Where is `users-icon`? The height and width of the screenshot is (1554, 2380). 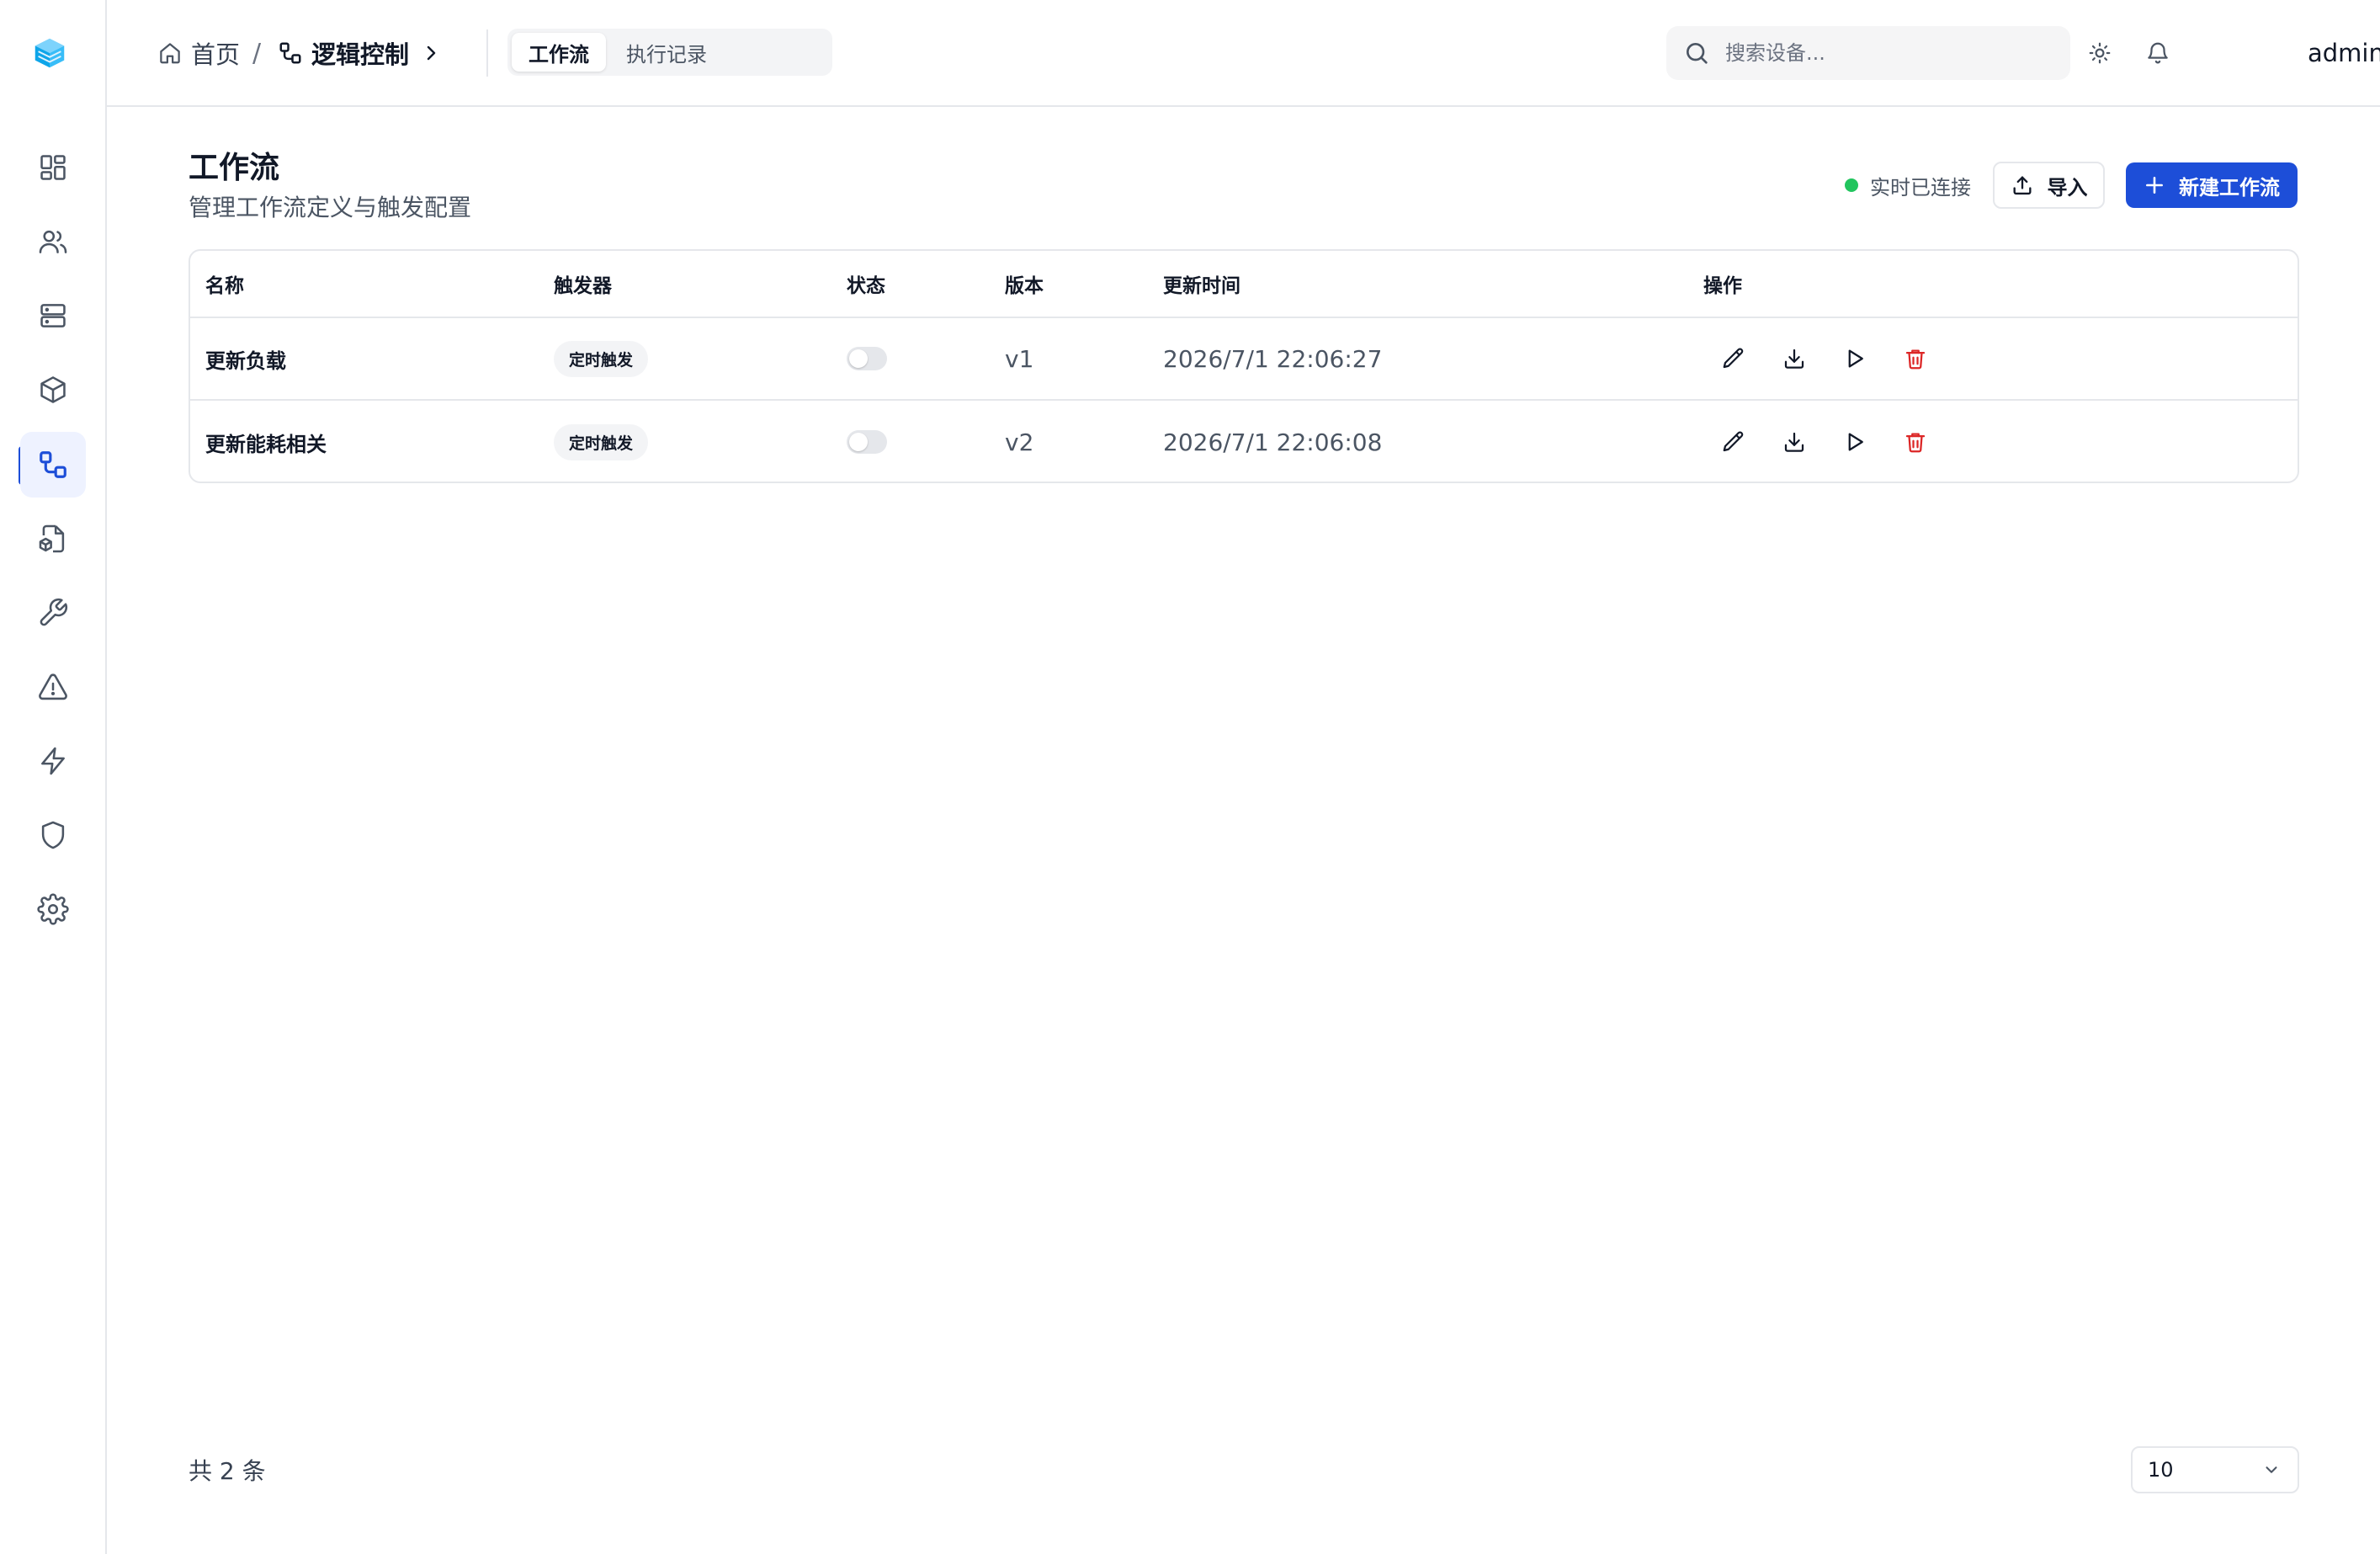 users-icon is located at coordinates (53, 241).